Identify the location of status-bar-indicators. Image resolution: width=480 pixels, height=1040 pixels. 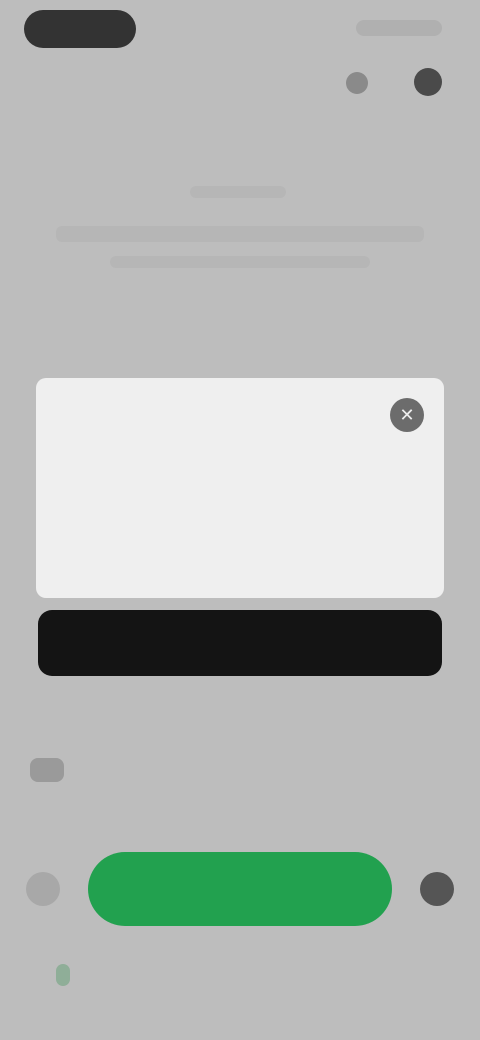
(399, 28).